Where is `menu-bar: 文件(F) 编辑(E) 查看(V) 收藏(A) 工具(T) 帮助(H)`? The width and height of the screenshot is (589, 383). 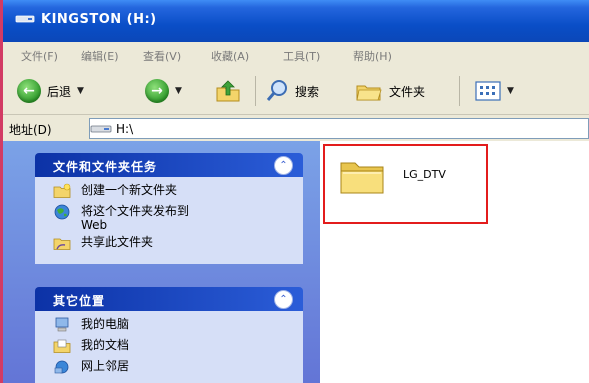 menu-bar: 文件(F) 编辑(E) 查看(V) 收藏(A) 工具(T) 帮助(H) is located at coordinates (296, 55).